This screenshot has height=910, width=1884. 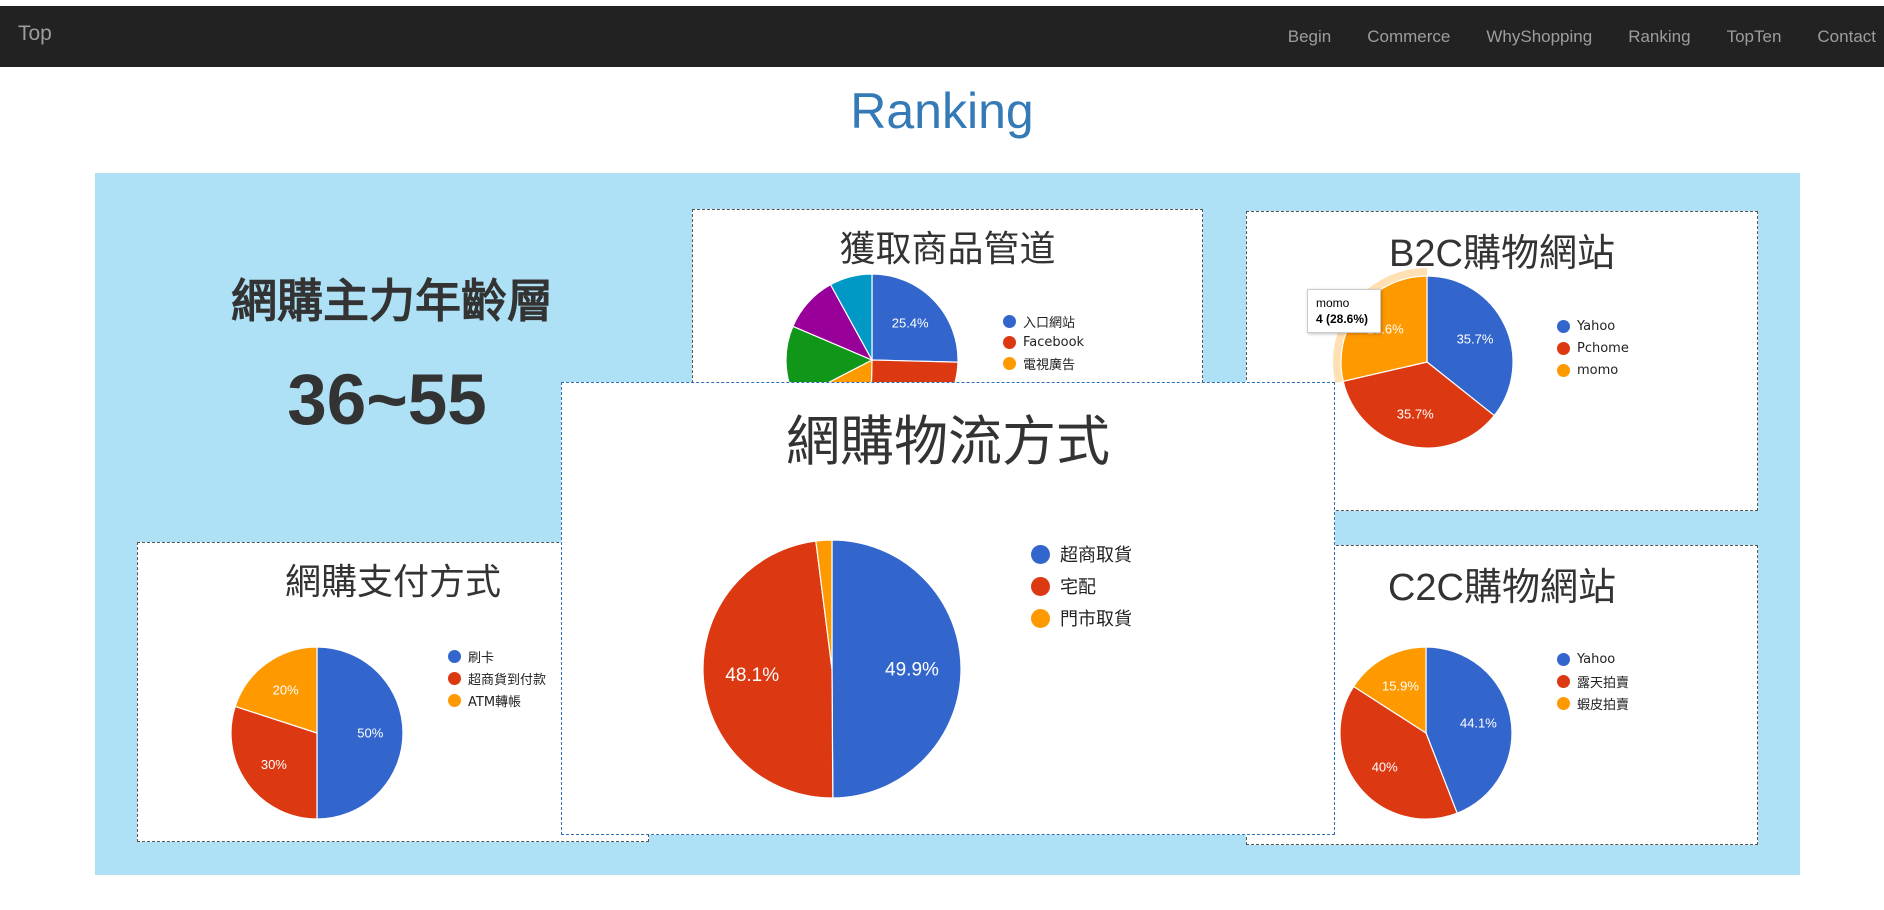 I want to click on legend-item: 蝦皮拍賣, so click(x=1593, y=703).